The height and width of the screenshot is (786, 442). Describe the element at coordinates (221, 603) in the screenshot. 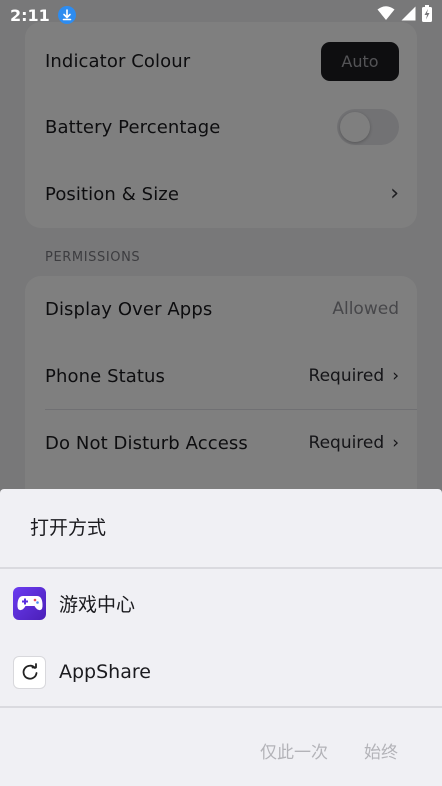

I see `app-option-game-center: 游戏中心` at that location.